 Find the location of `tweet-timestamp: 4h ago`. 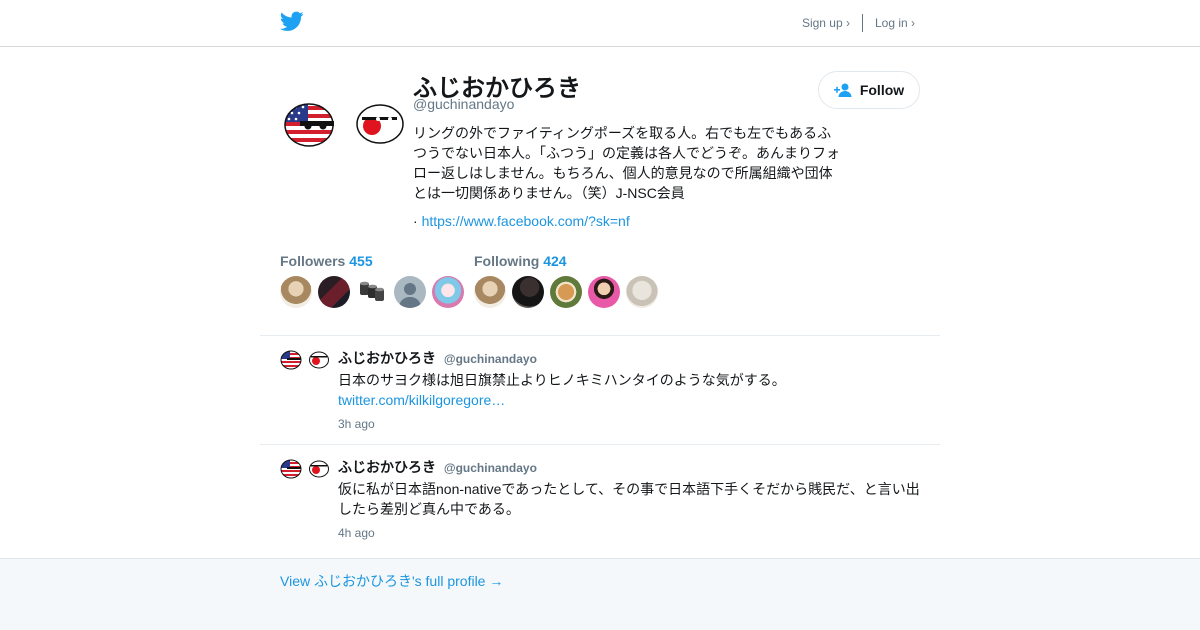

tweet-timestamp: 4h ago is located at coordinates (356, 533).